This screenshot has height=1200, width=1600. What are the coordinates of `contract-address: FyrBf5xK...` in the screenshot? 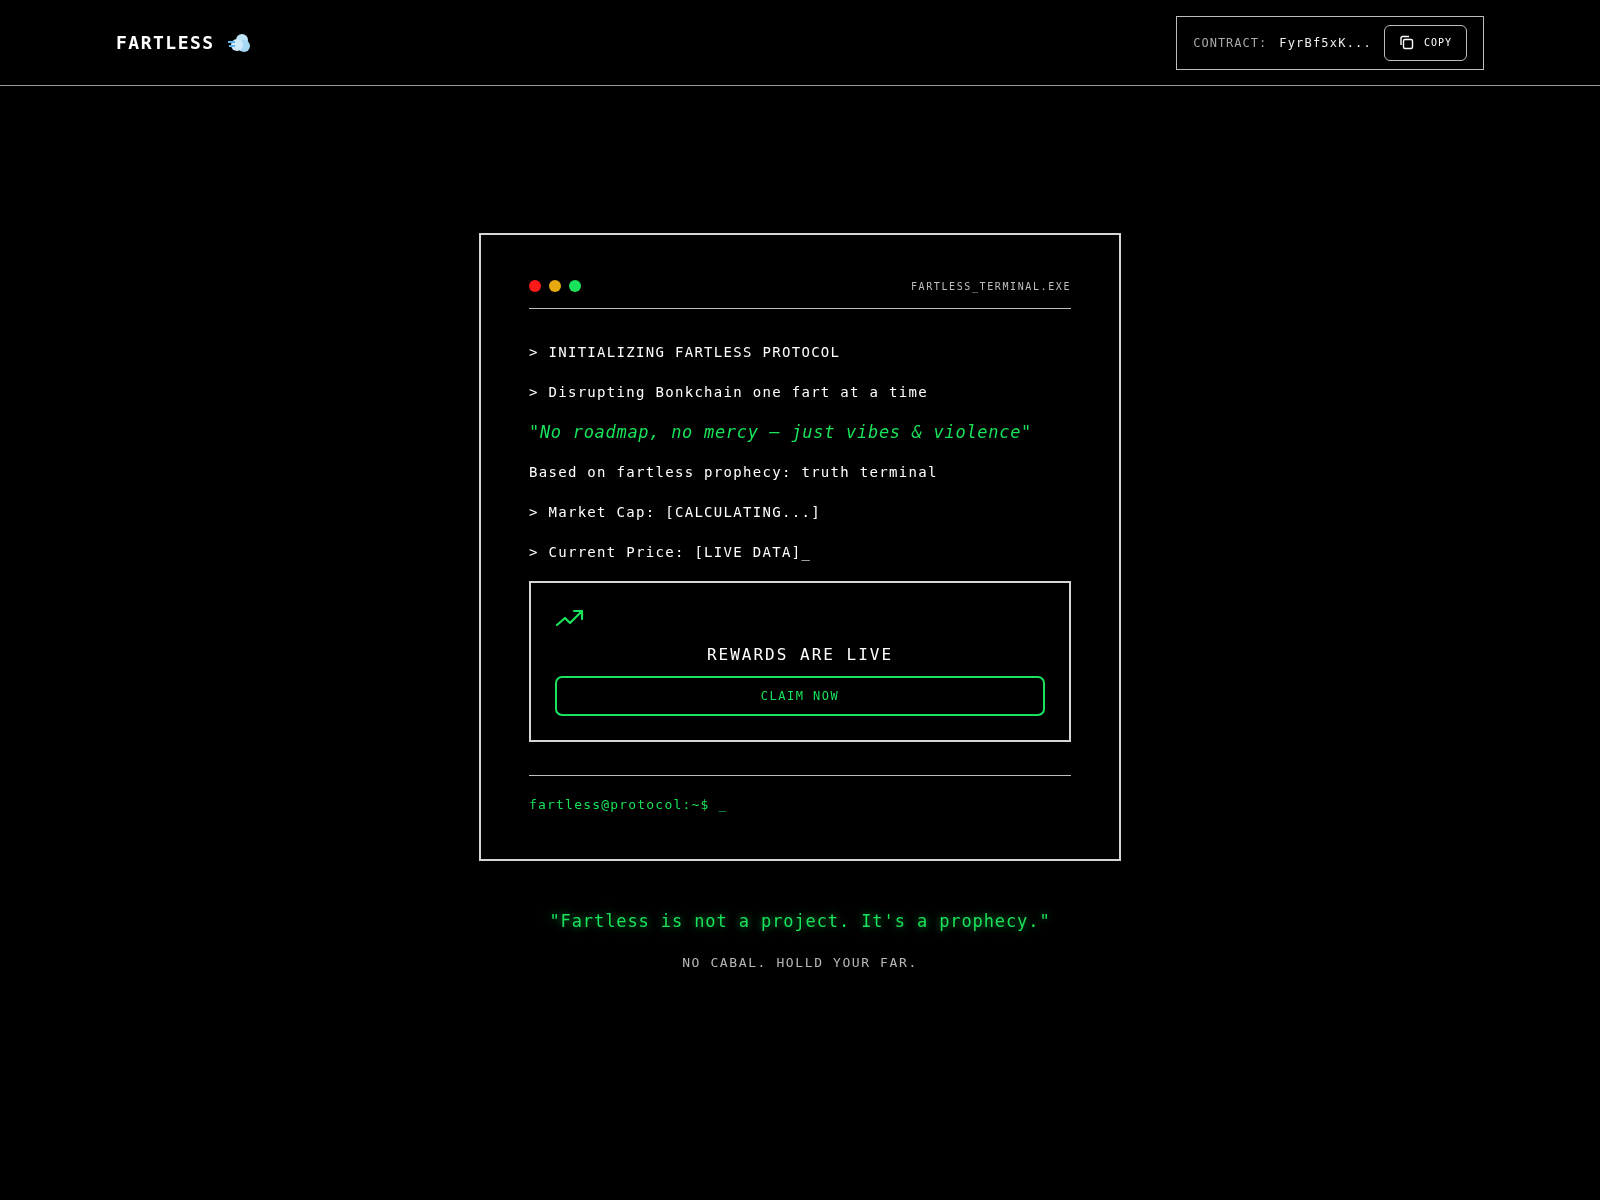 It's located at (1325, 42).